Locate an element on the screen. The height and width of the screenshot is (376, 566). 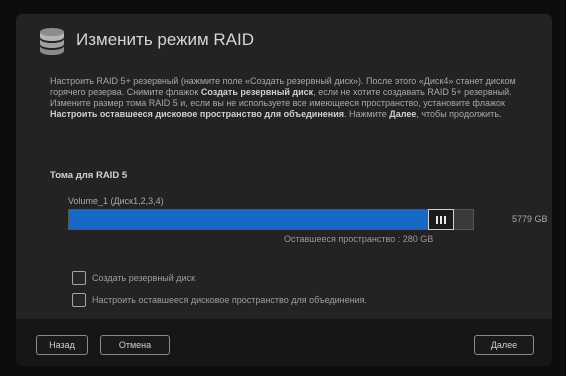
configure-remaining-checkbox is located at coordinates (79, 300).